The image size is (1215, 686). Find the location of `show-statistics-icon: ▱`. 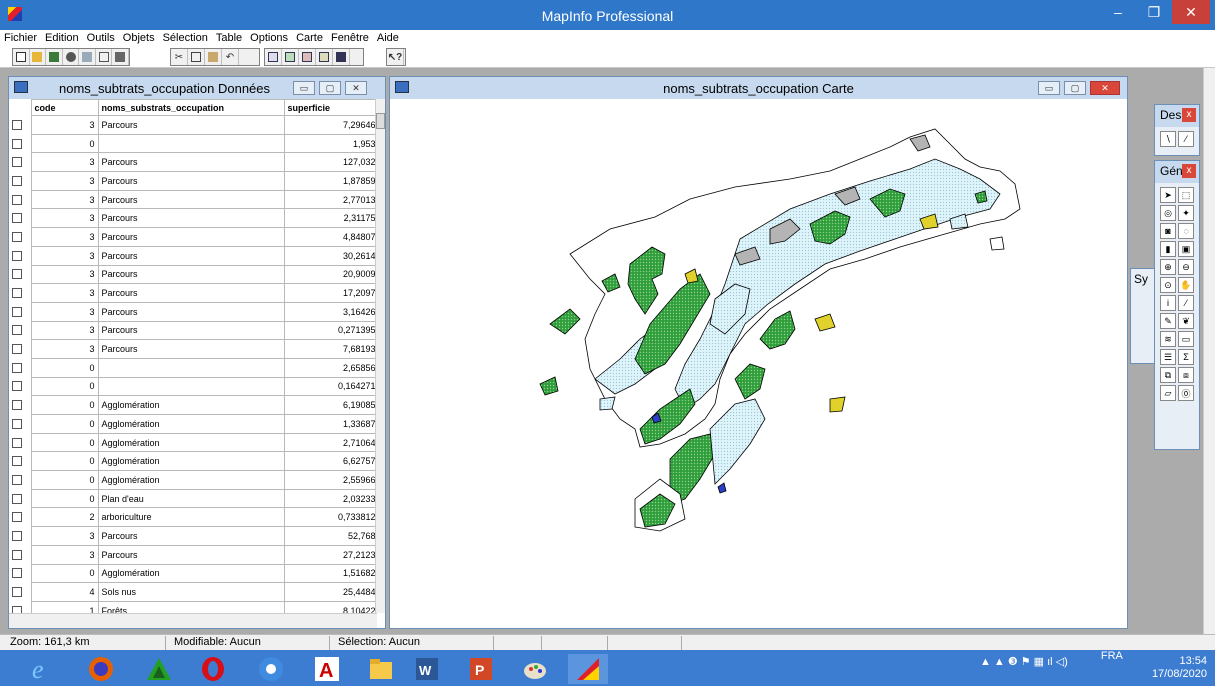

show-statistics-icon: ▱ is located at coordinates (1168, 393).